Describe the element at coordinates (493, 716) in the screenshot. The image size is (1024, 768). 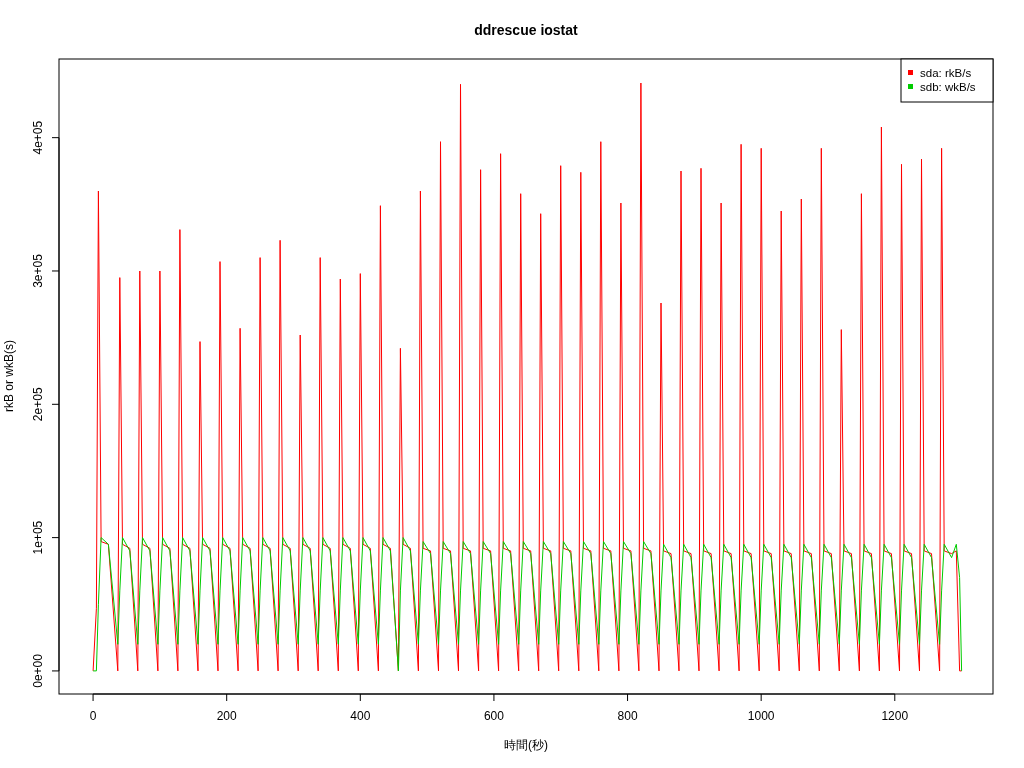
I see `x-tick-label: 600` at that location.